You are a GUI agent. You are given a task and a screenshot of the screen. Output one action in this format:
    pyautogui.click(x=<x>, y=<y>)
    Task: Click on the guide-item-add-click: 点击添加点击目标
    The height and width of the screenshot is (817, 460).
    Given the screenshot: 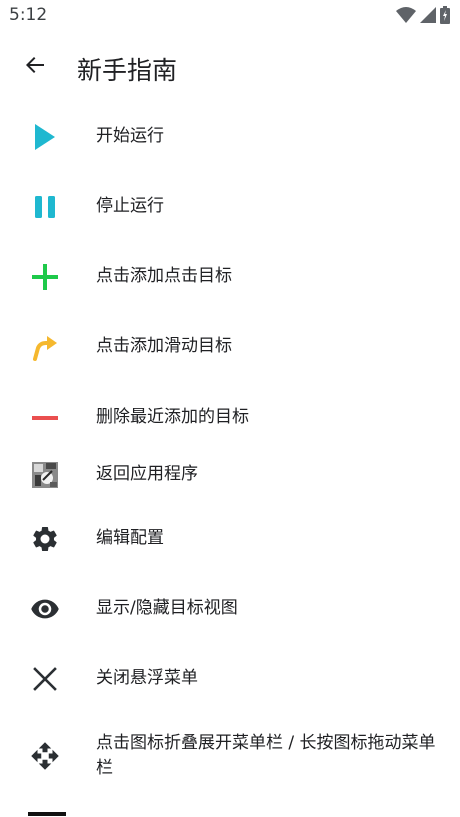 What is the action you would take?
    pyautogui.click(x=230, y=277)
    